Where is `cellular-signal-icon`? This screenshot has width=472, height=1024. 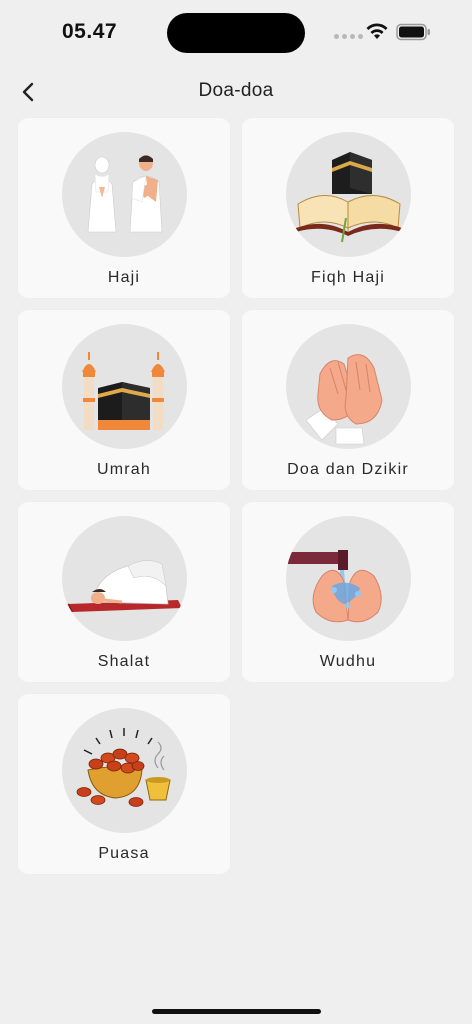 cellular-signal-icon is located at coordinates (348, 36).